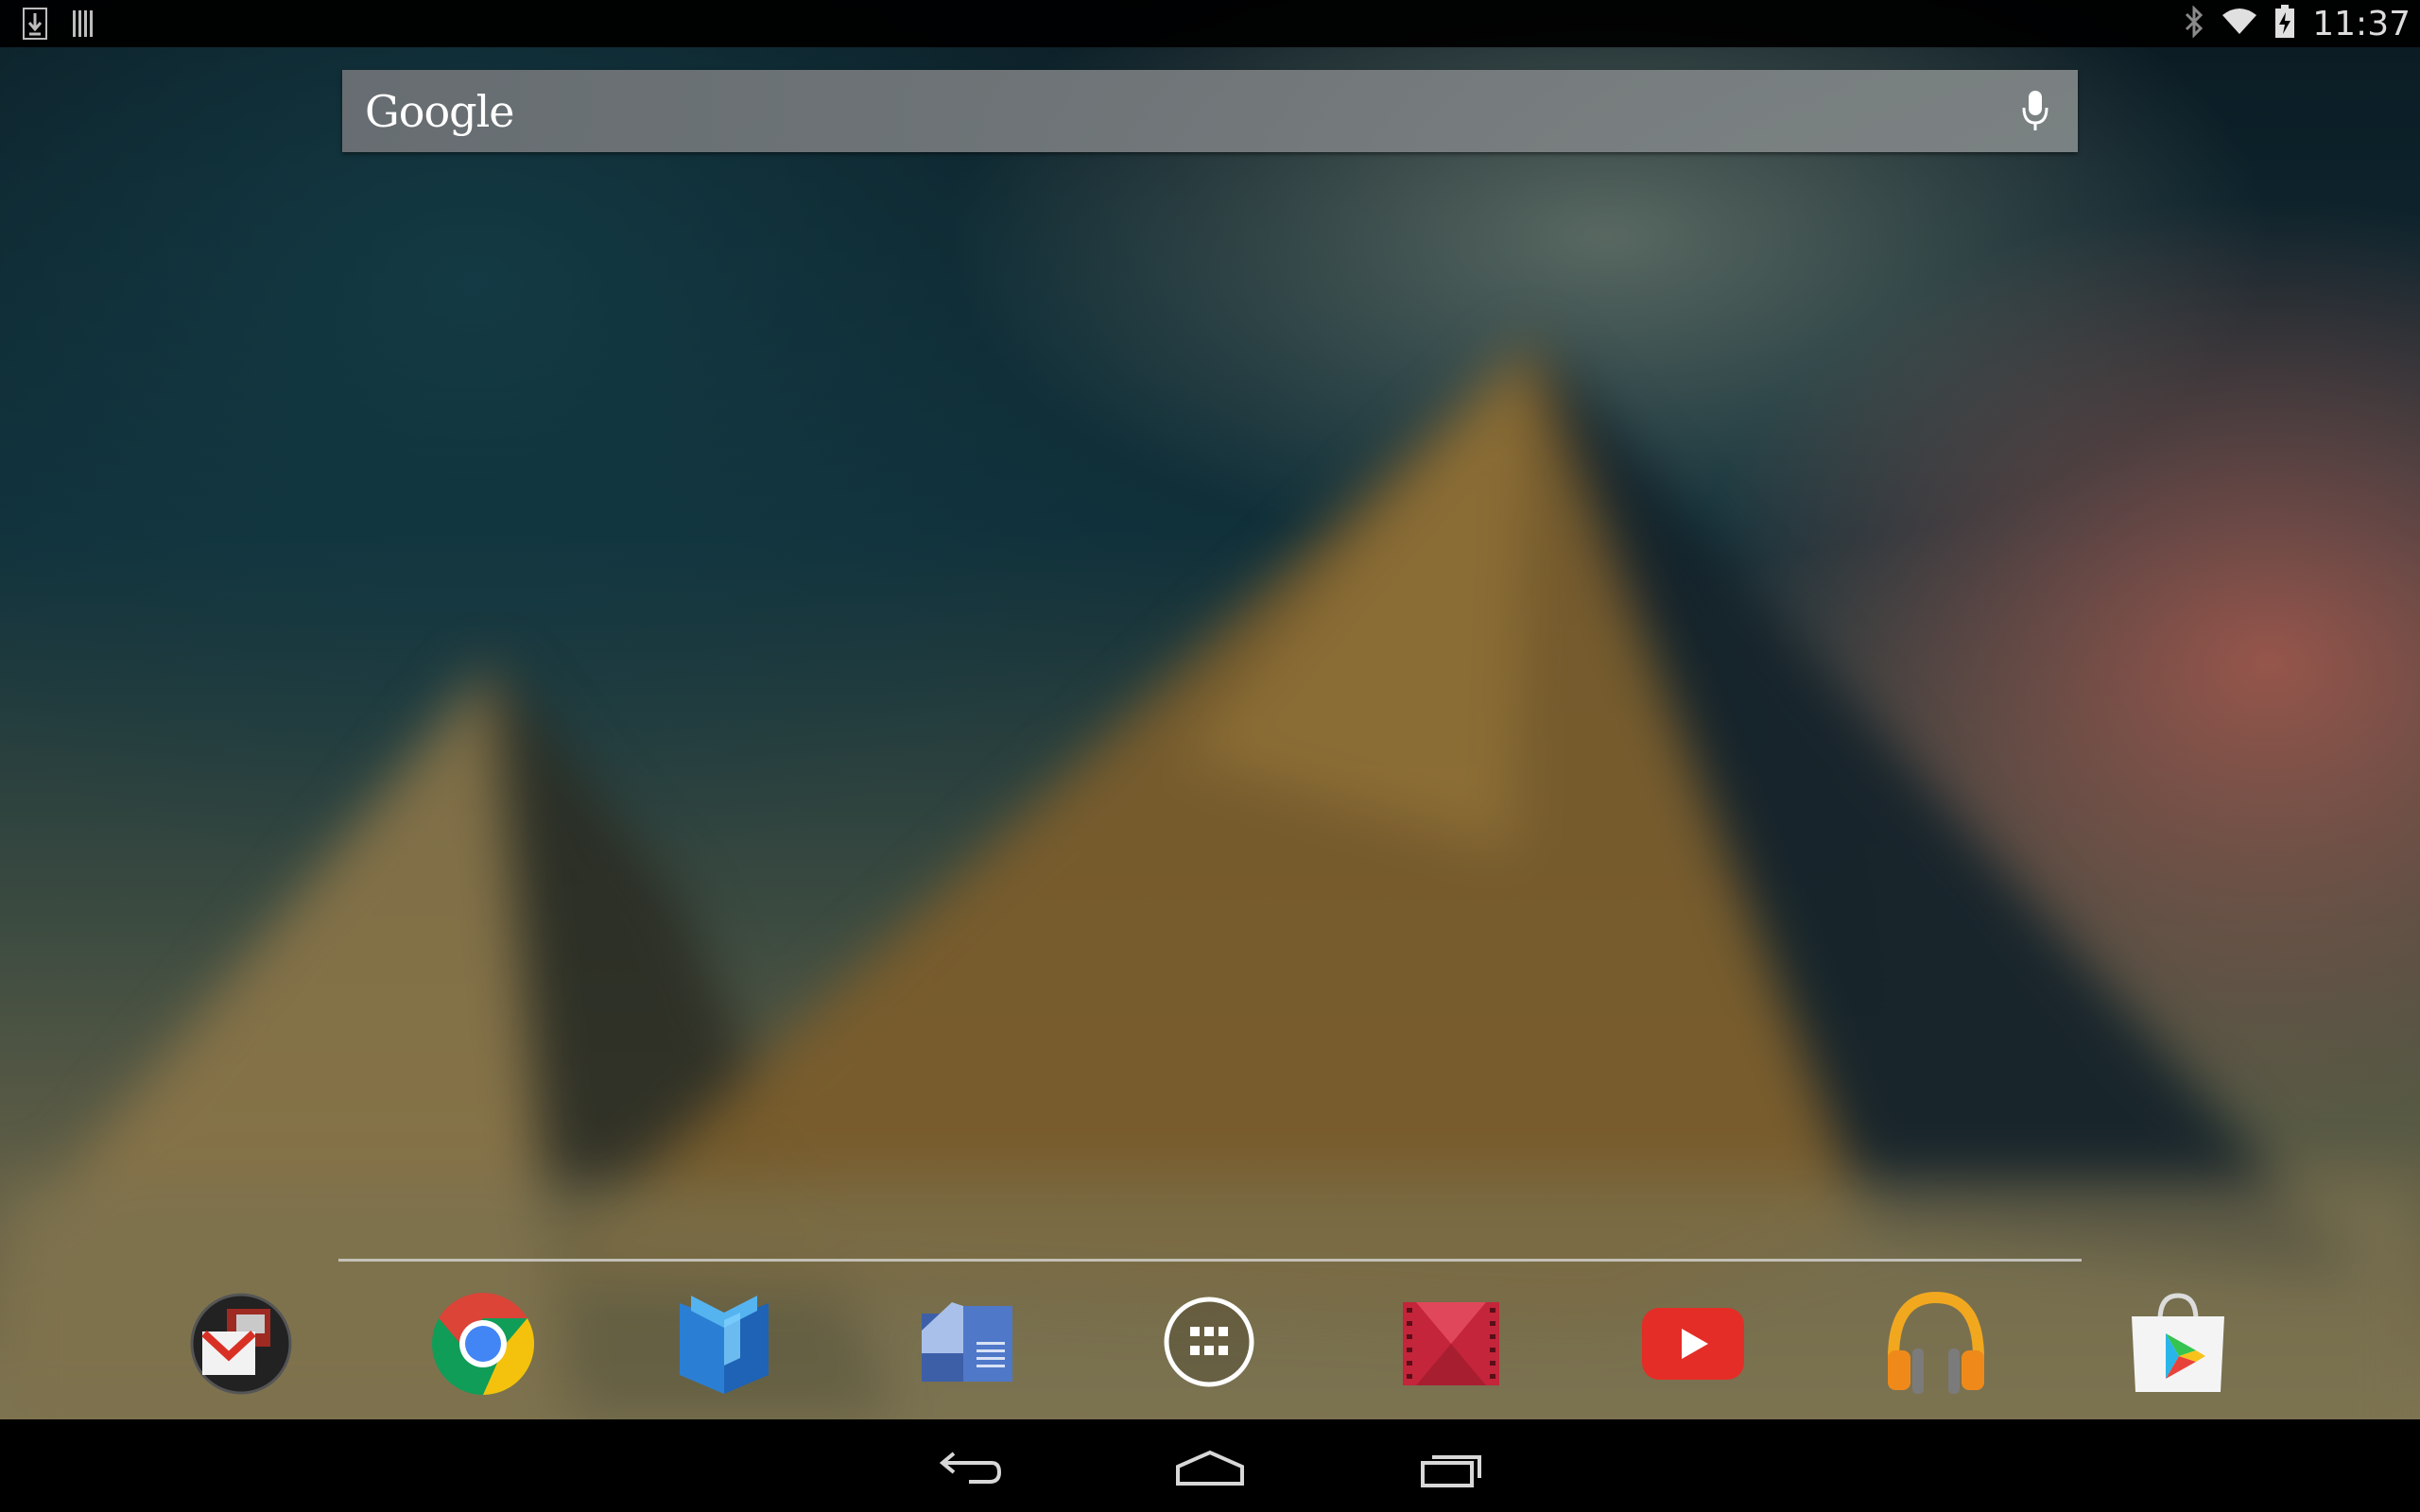 The width and height of the screenshot is (2420, 1512). I want to click on youtube-app-icon, so click(1693, 1343).